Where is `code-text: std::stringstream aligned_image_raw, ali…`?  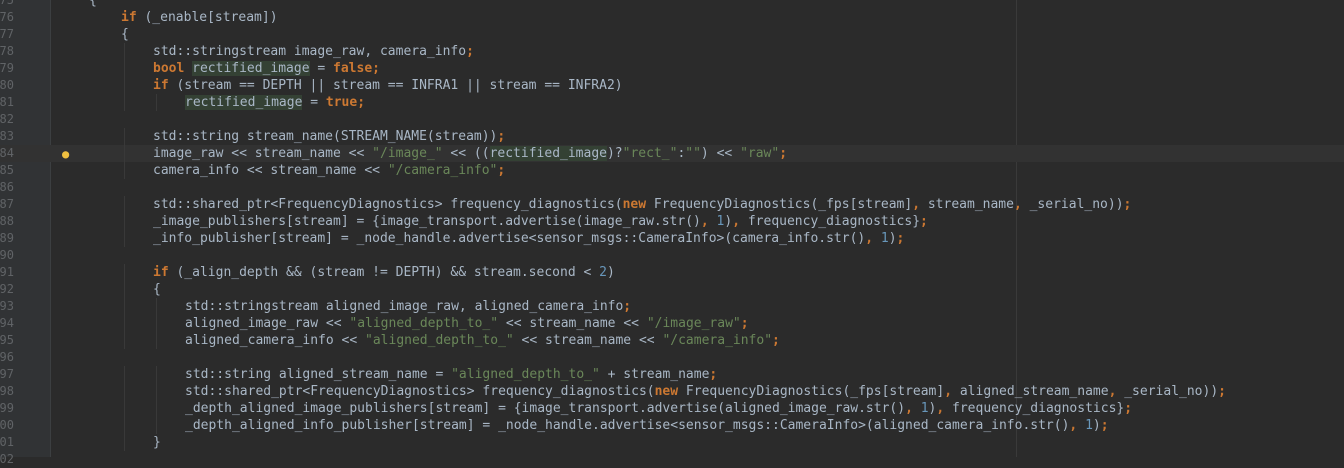
code-text: std::stringstream aligned_image_raw, ali… is located at coordinates (408, 306).